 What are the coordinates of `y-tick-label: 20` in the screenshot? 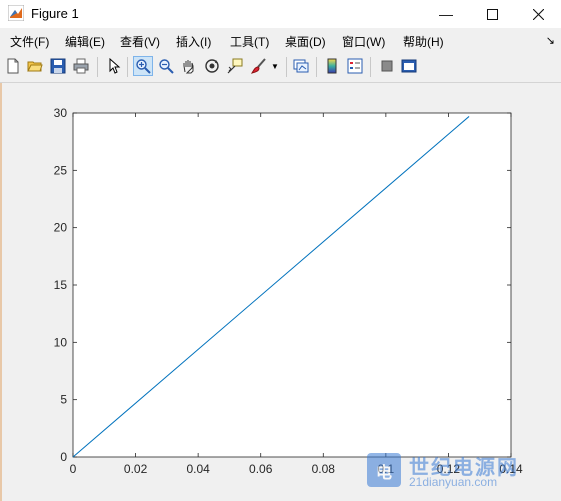 It's located at (61, 228).